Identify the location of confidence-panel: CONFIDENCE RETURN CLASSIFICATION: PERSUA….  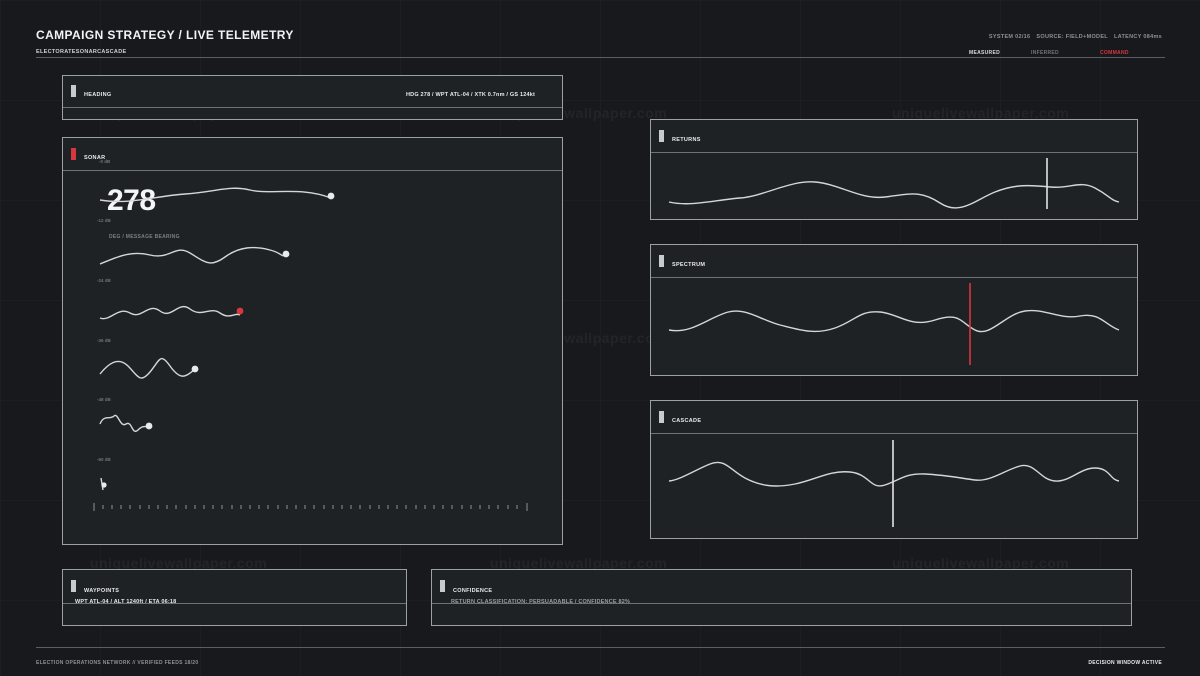
(781, 597).